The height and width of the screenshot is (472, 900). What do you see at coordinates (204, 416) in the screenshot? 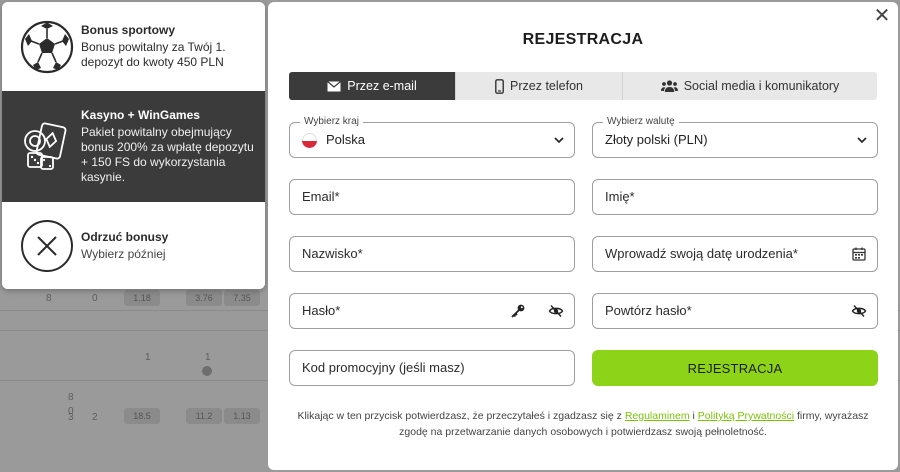
I see `bg-odd: 11.2` at bounding box center [204, 416].